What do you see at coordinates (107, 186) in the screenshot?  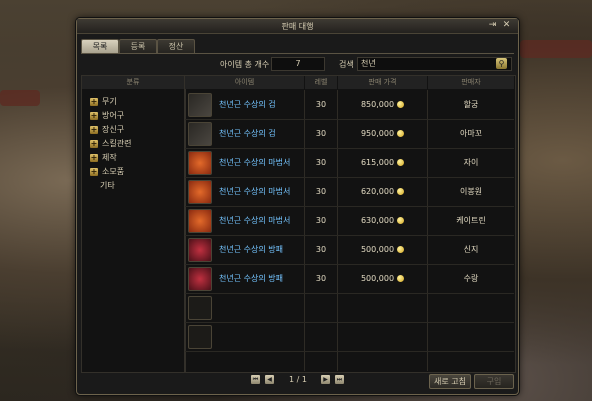 I see `category-etc: 기타` at bounding box center [107, 186].